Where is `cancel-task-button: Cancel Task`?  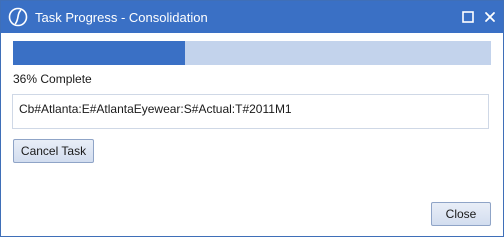
cancel-task-button: Cancel Task is located at coordinates (53, 151).